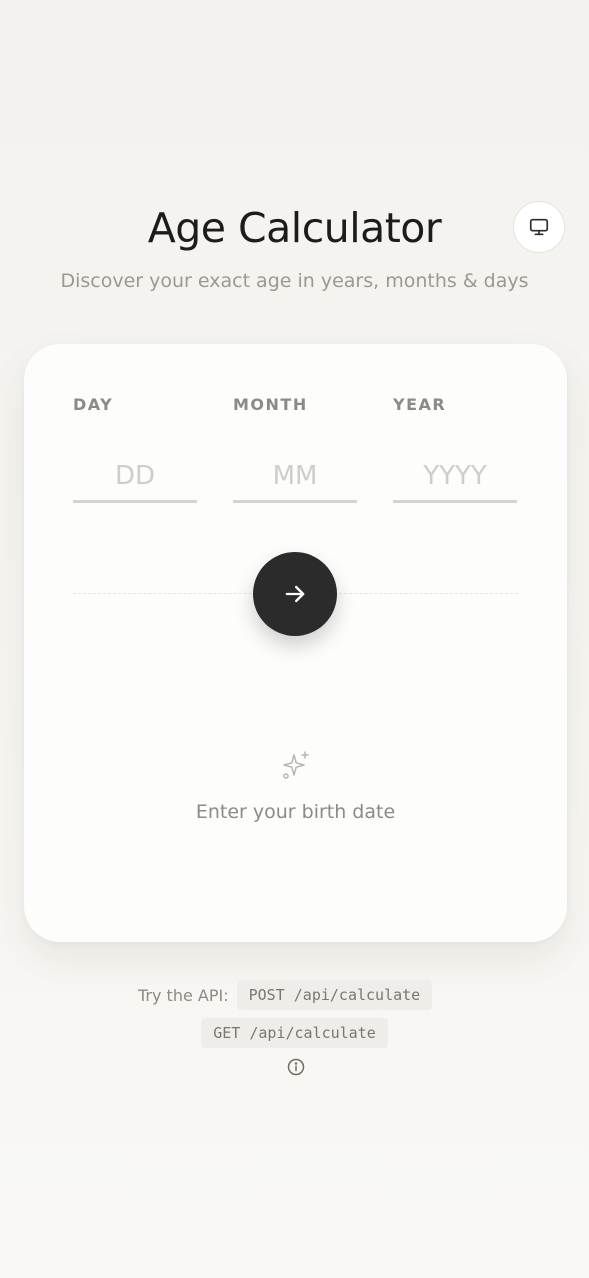 This screenshot has width=589, height=1278. What do you see at coordinates (183, 995) in the screenshot?
I see `api-label: Try the API:` at bounding box center [183, 995].